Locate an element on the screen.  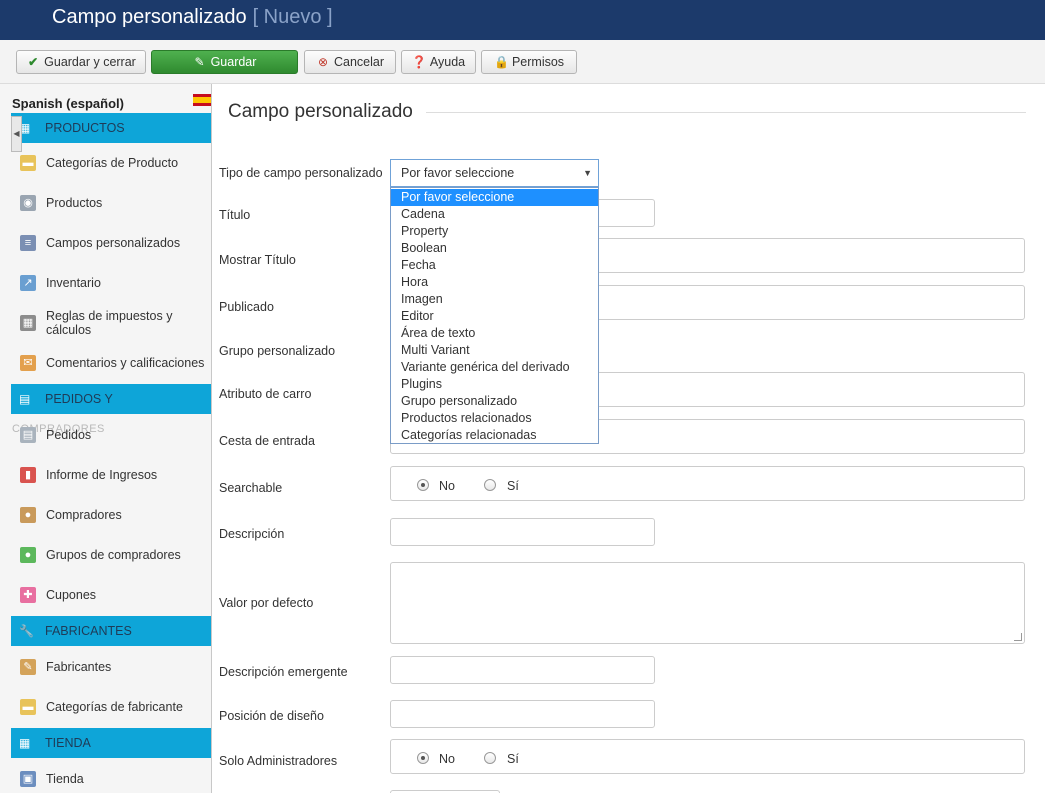
dropdown-option: Área de texto is located at coordinates (494, 333).